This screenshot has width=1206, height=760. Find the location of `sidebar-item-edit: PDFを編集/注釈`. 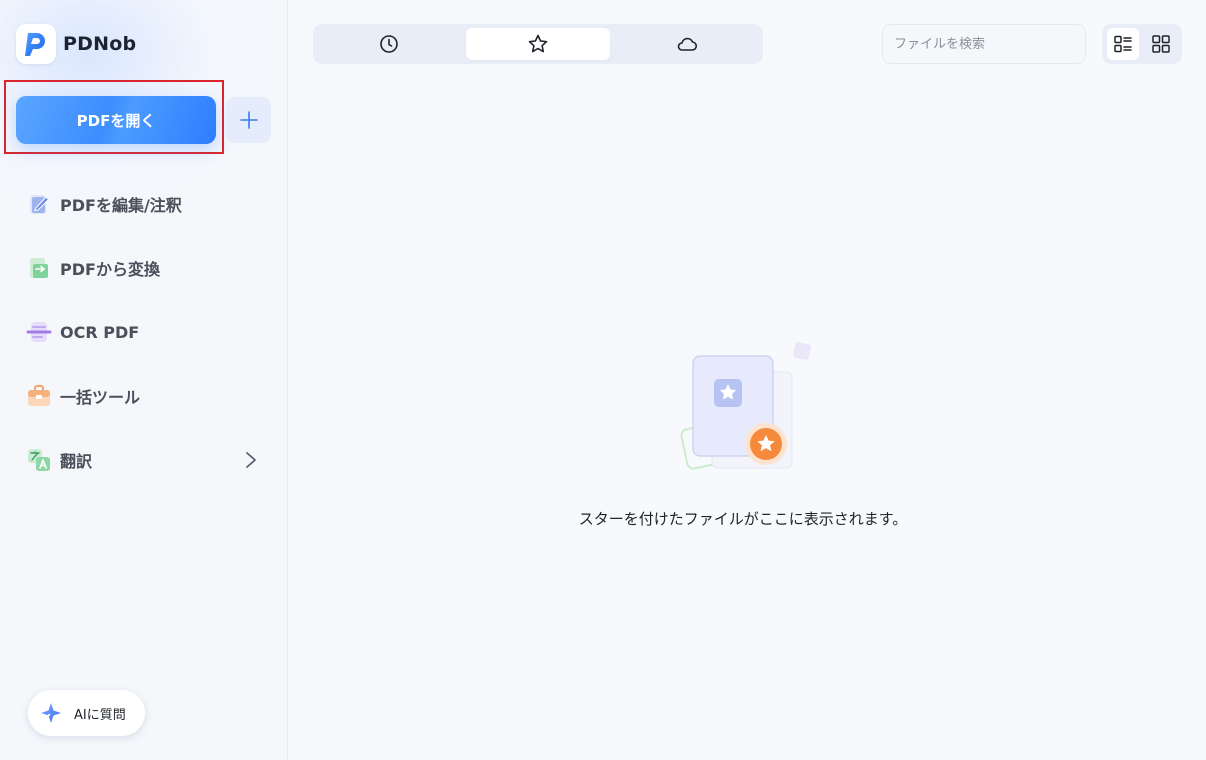

sidebar-item-edit: PDFを編集/注釈 is located at coordinates (144, 204).